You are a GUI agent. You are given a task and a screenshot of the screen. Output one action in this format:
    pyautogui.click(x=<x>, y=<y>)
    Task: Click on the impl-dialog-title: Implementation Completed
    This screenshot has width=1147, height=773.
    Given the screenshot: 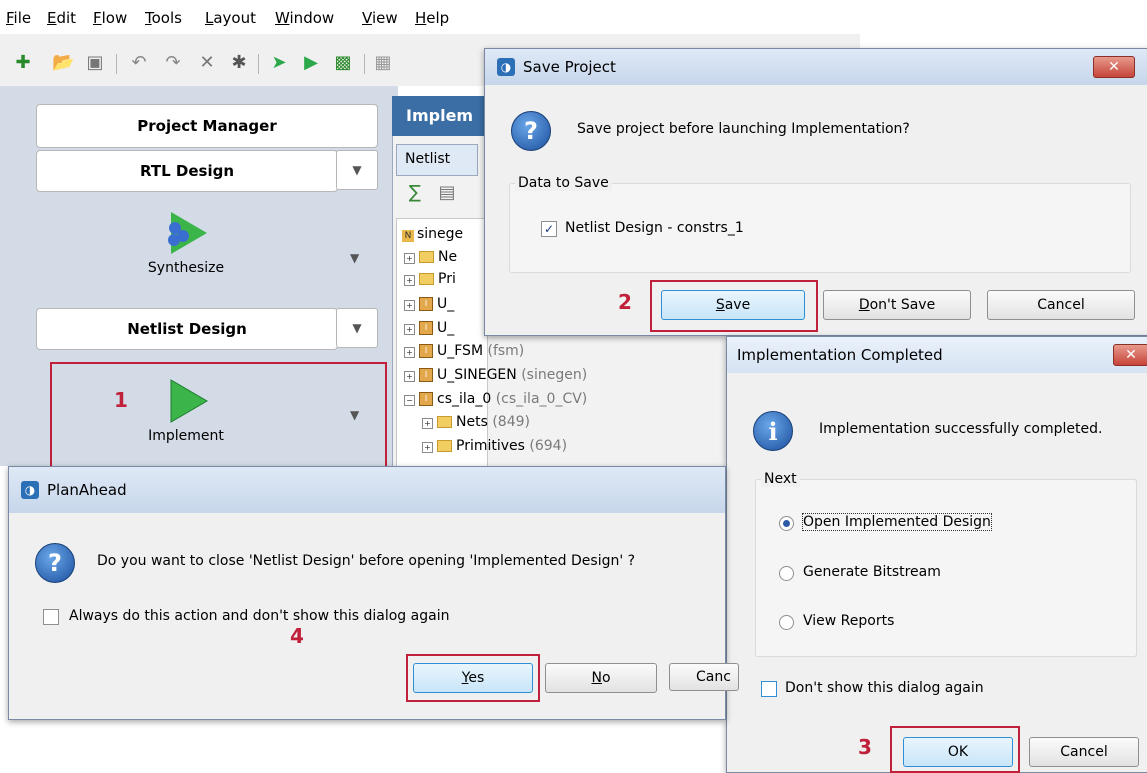 What is the action you would take?
    pyautogui.click(x=840, y=355)
    